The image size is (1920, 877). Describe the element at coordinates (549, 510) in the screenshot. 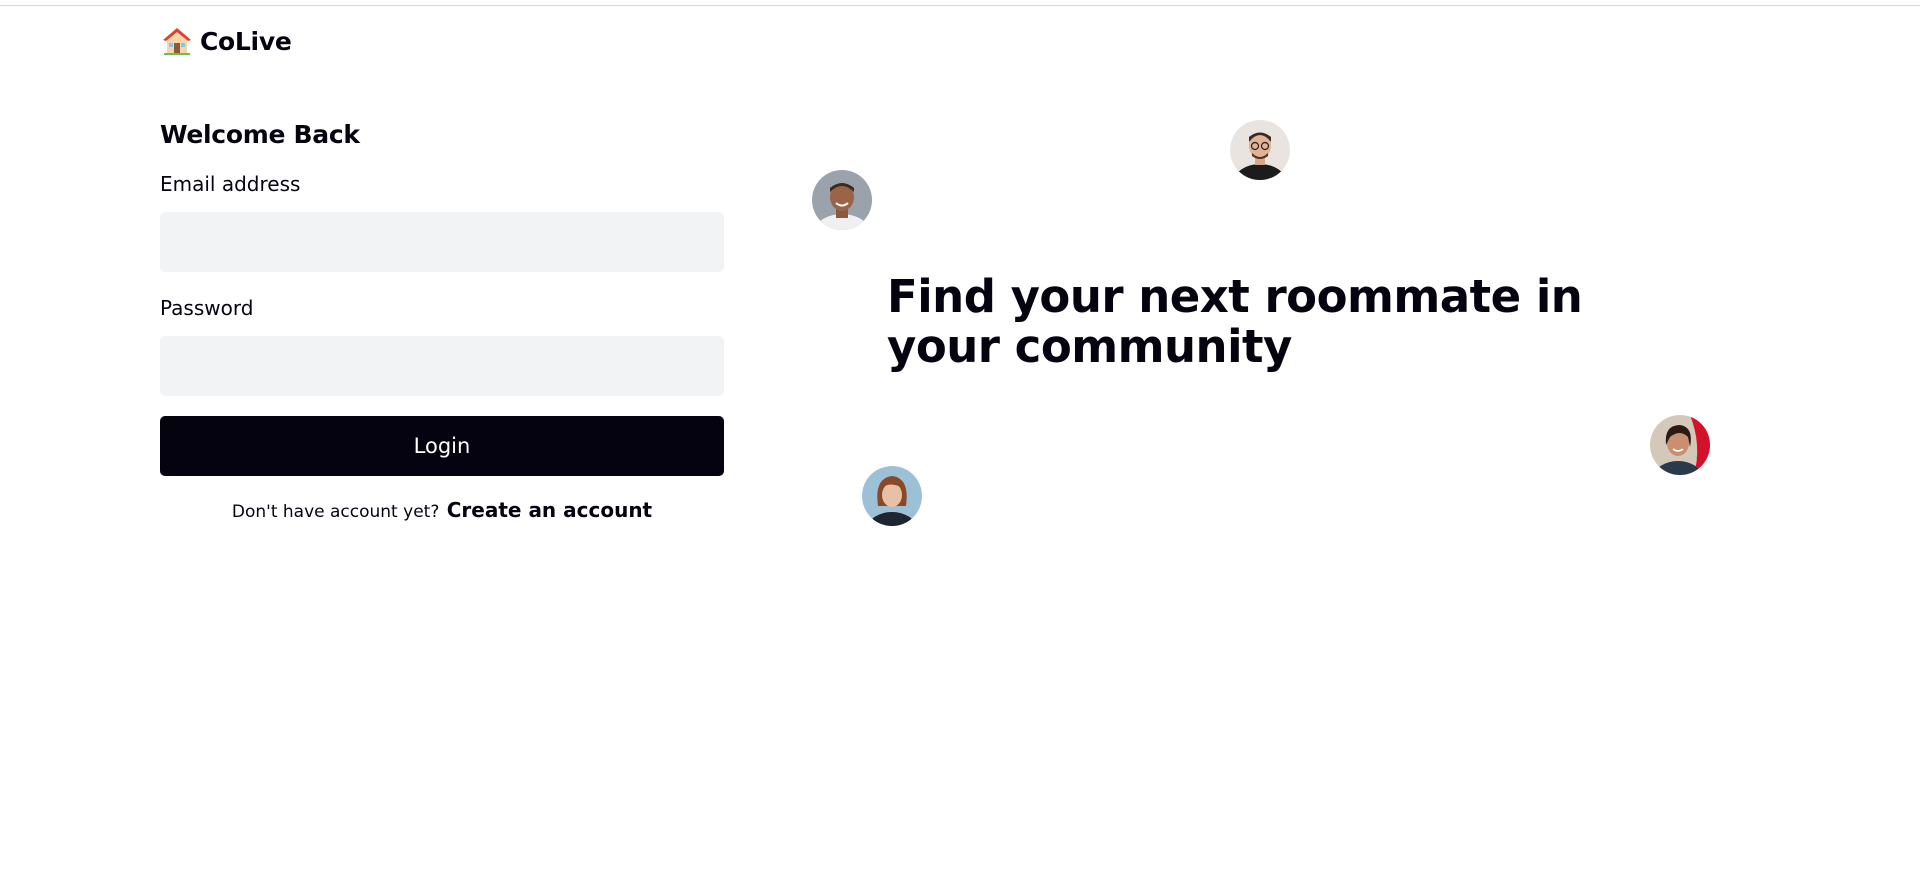

I see `create-account-link: Create an account` at that location.